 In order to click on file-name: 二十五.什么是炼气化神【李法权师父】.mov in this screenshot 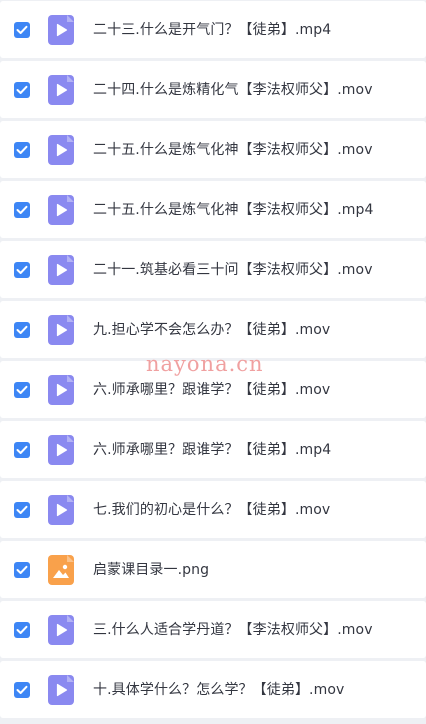, I will do `click(233, 150)`.